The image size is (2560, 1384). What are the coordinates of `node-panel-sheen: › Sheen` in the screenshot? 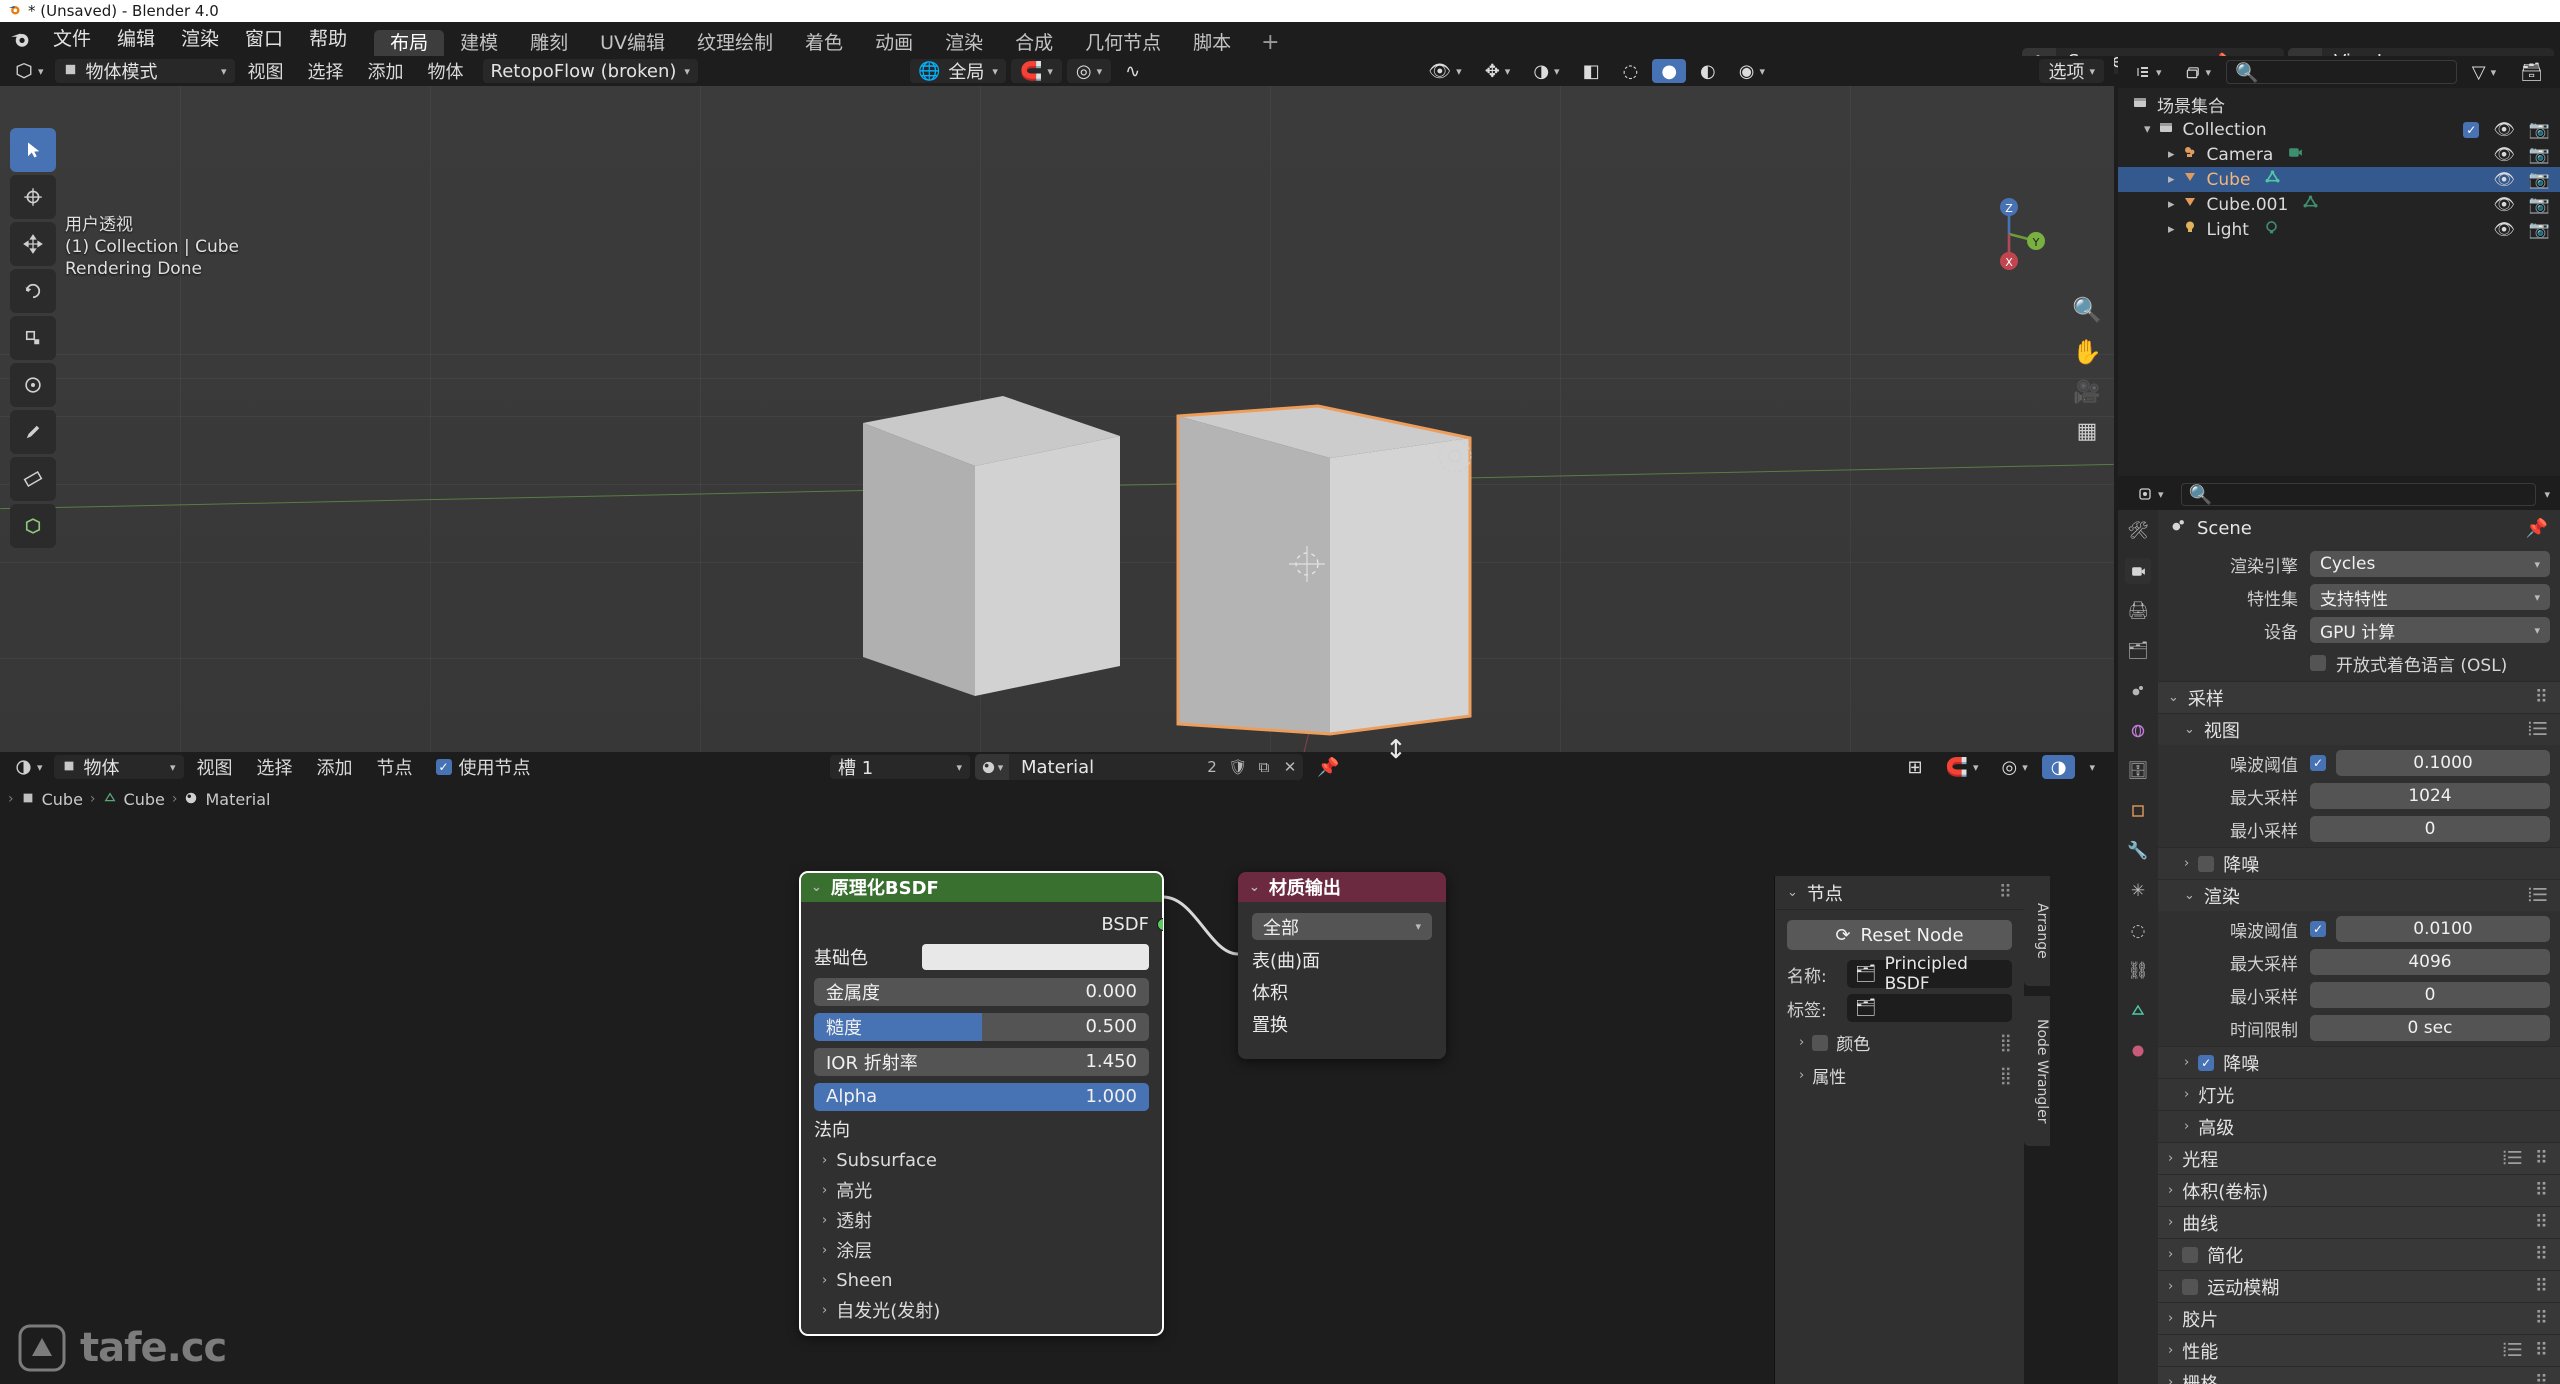 It's located at (981, 1280).